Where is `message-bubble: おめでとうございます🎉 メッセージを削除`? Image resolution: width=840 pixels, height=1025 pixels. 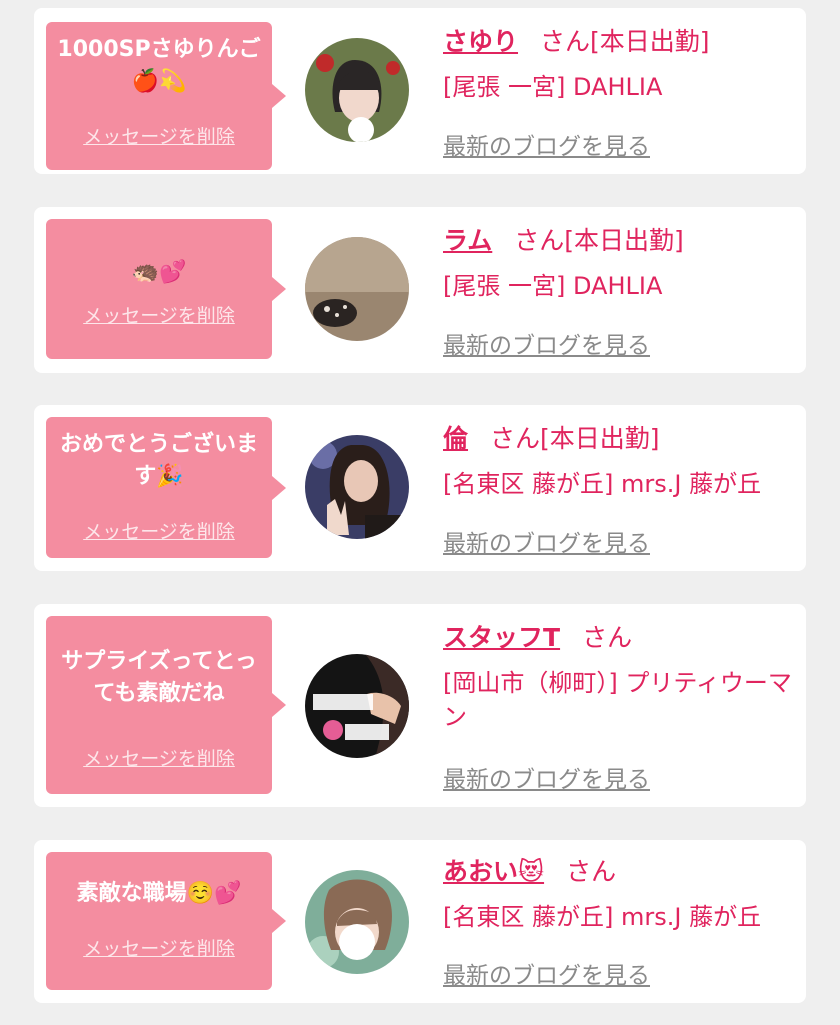 message-bubble: おめでとうございます🎉 メッセージを削除 is located at coordinates (166, 487).